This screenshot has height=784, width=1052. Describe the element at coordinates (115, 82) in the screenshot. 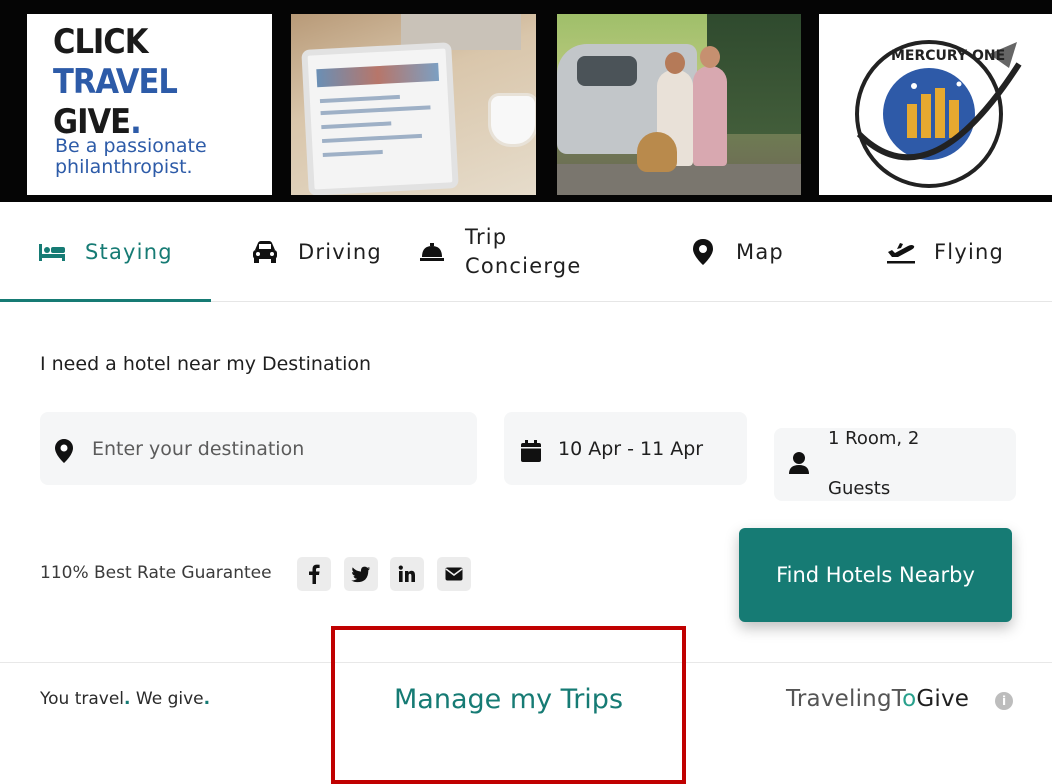

I see `ad-headline: CLICK TRAVEL GIVE.` at that location.